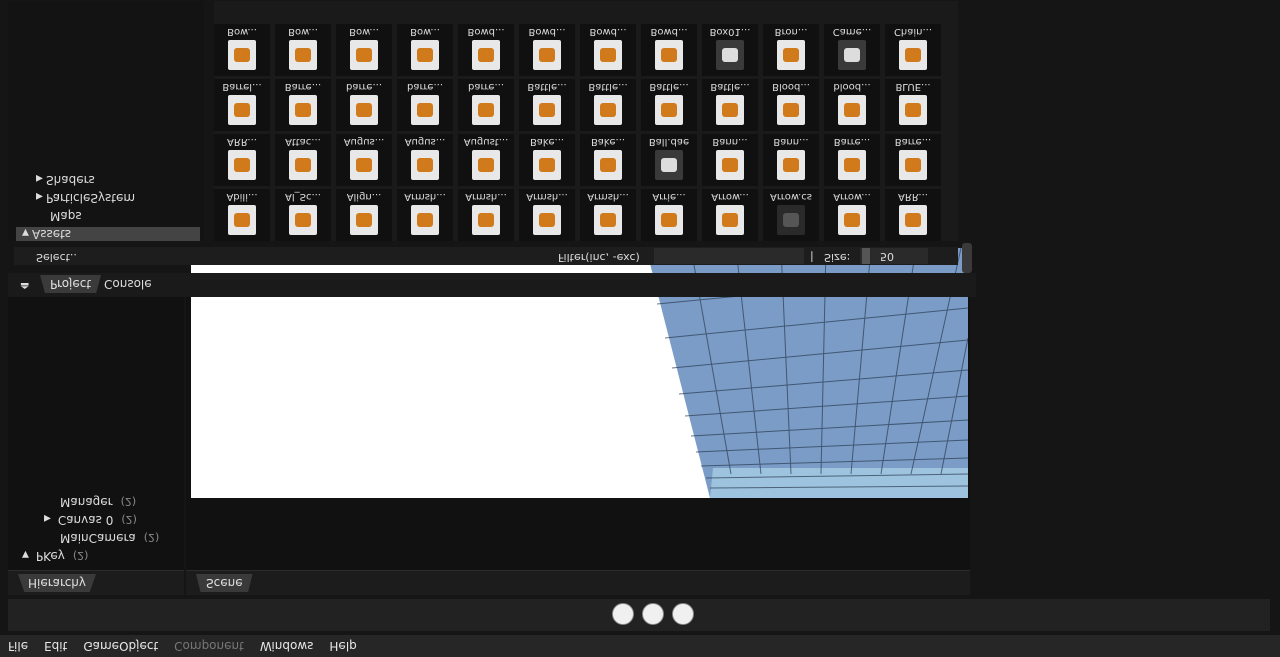 This screenshot has height=657, width=1280. I want to click on step-button, so click(683, 614).